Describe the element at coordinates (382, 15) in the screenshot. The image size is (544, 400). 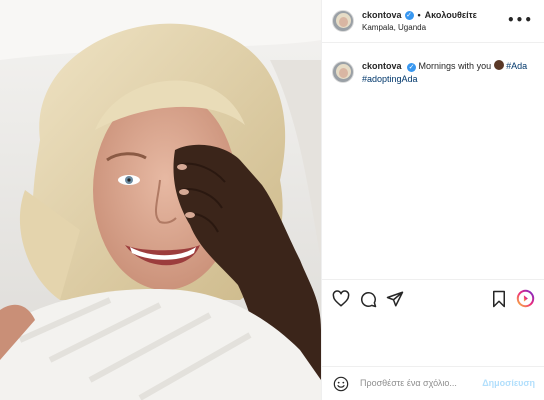
I see `username-link: ckontova` at that location.